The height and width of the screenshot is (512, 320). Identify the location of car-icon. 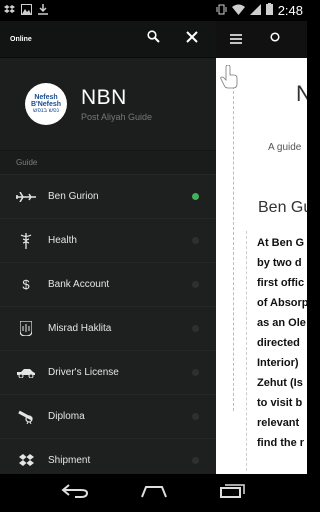
(26, 373).